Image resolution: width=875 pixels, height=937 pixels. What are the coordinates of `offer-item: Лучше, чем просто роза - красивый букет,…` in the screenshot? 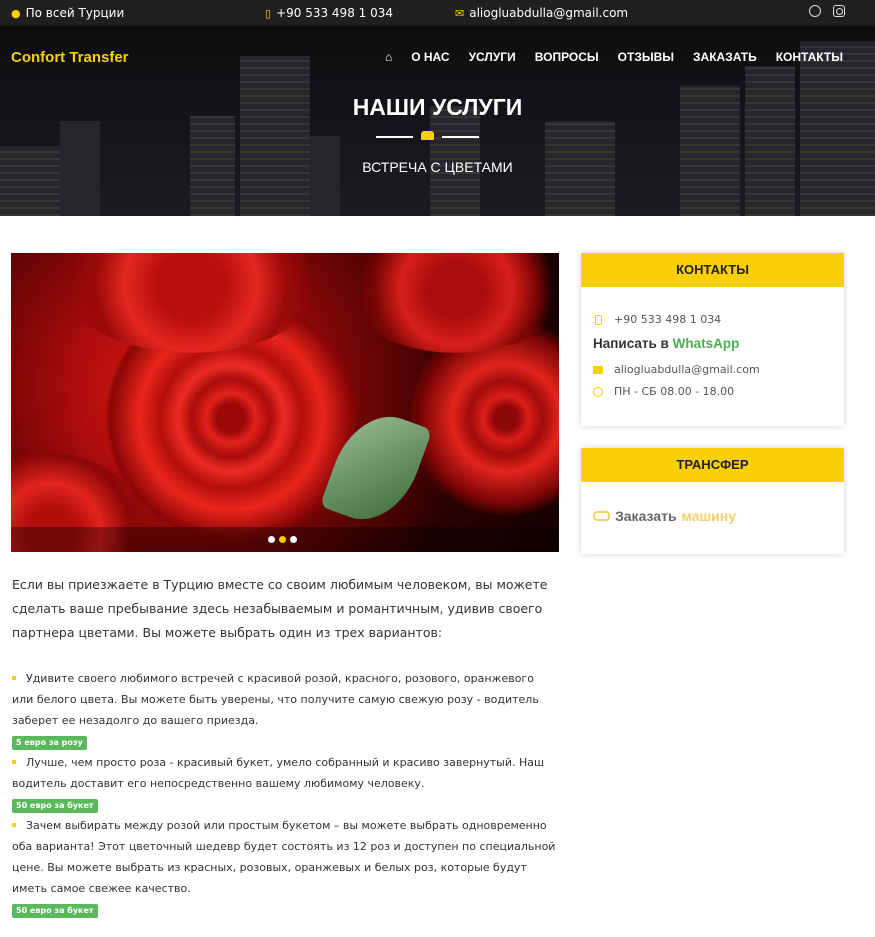 It's located at (284, 783).